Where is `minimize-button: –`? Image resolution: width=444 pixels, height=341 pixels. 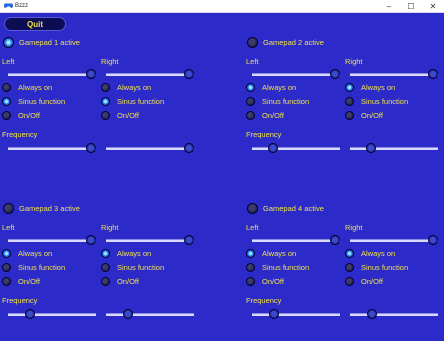 minimize-button: – is located at coordinates (389, 6).